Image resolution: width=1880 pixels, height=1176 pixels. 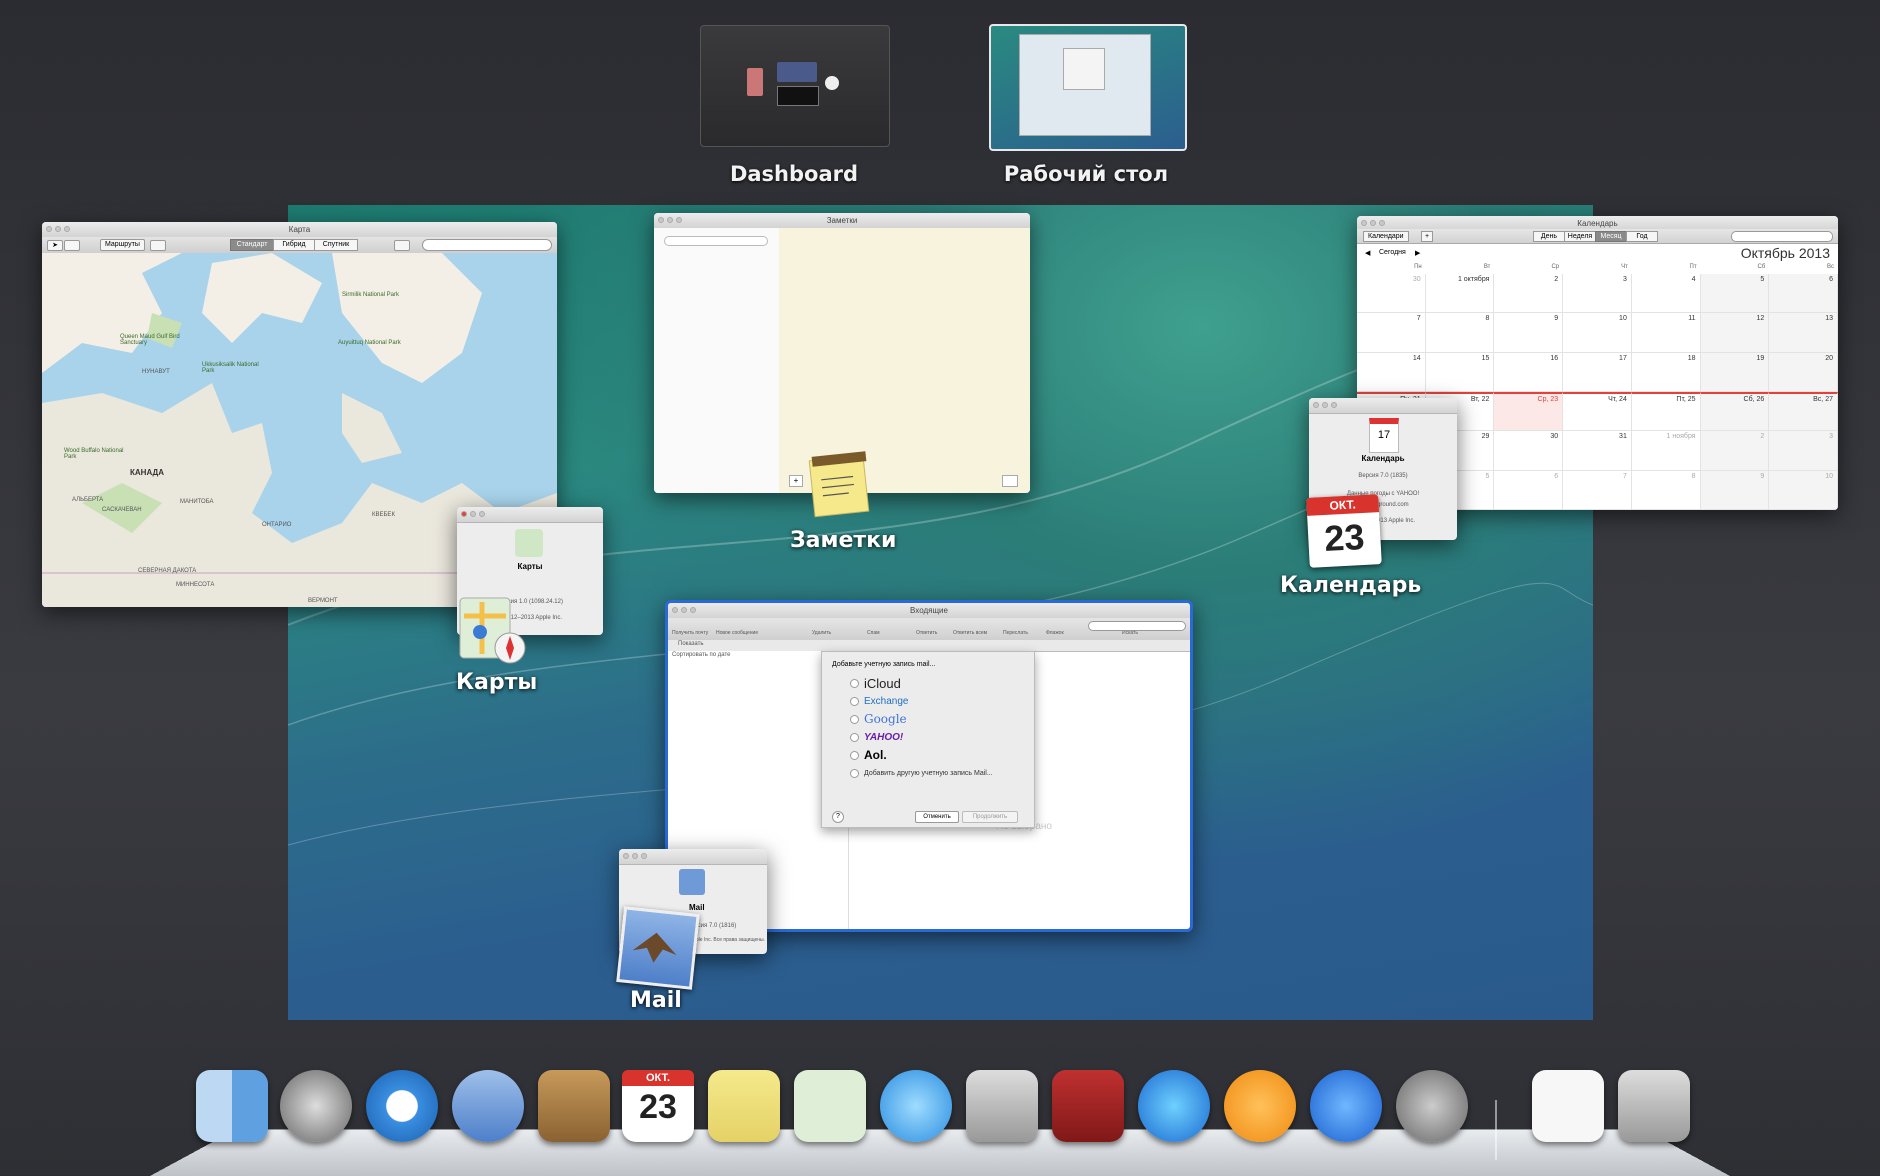 I want to click on location-icon: ➤, so click(x=55, y=245).